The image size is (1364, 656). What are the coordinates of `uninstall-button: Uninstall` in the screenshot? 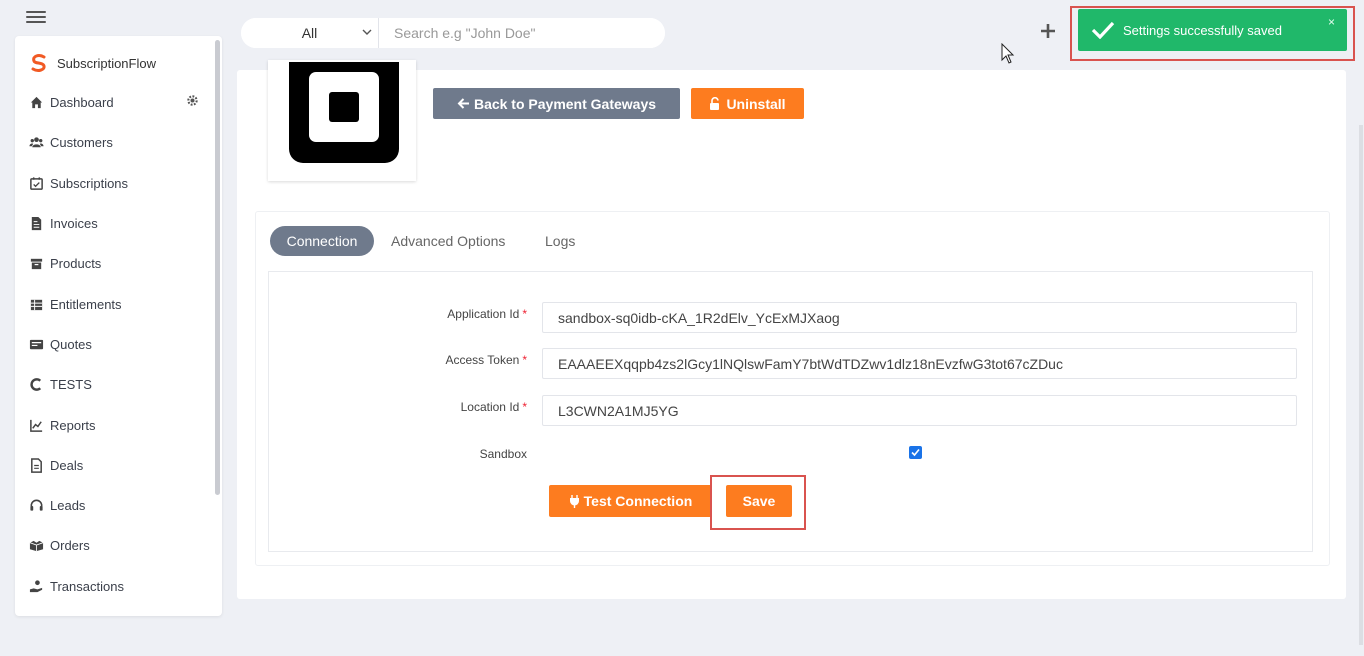 It's located at (747, 103).